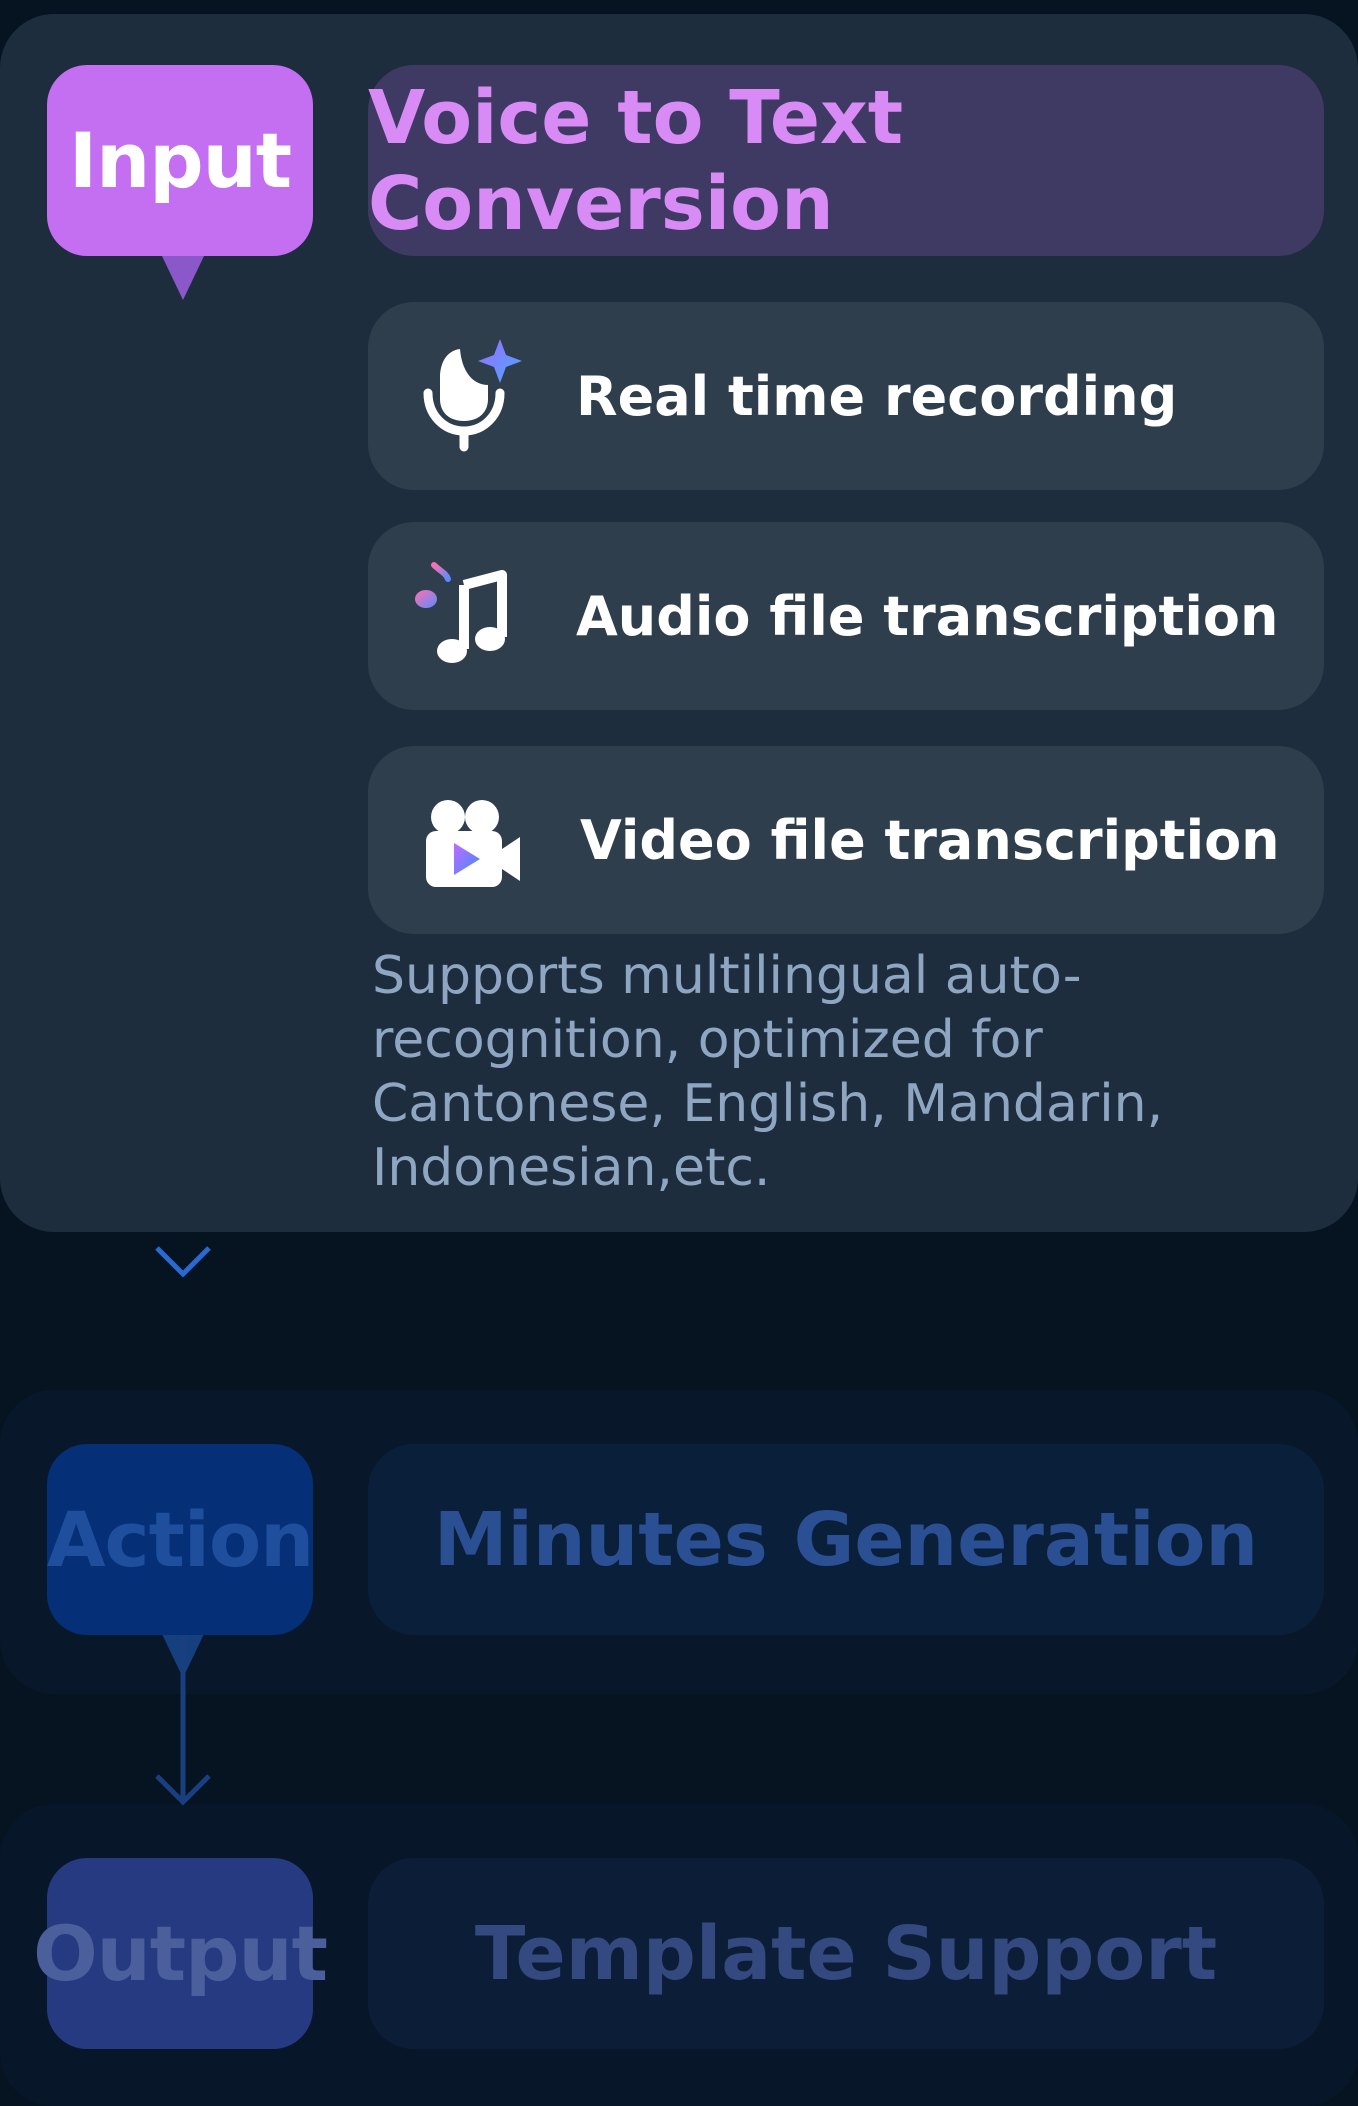 Image resolution: width=1358 pixels, height=2106 pixels. Describe the element at coordinates (183, 1790) in the screenshot. I see `action-flow-arrowhead` at that location.